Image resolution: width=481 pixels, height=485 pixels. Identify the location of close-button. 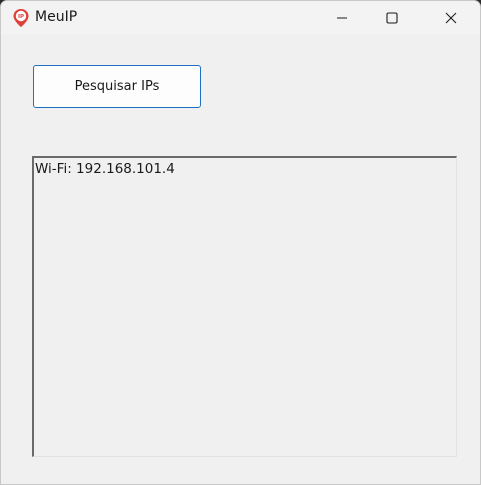
(451, 18).